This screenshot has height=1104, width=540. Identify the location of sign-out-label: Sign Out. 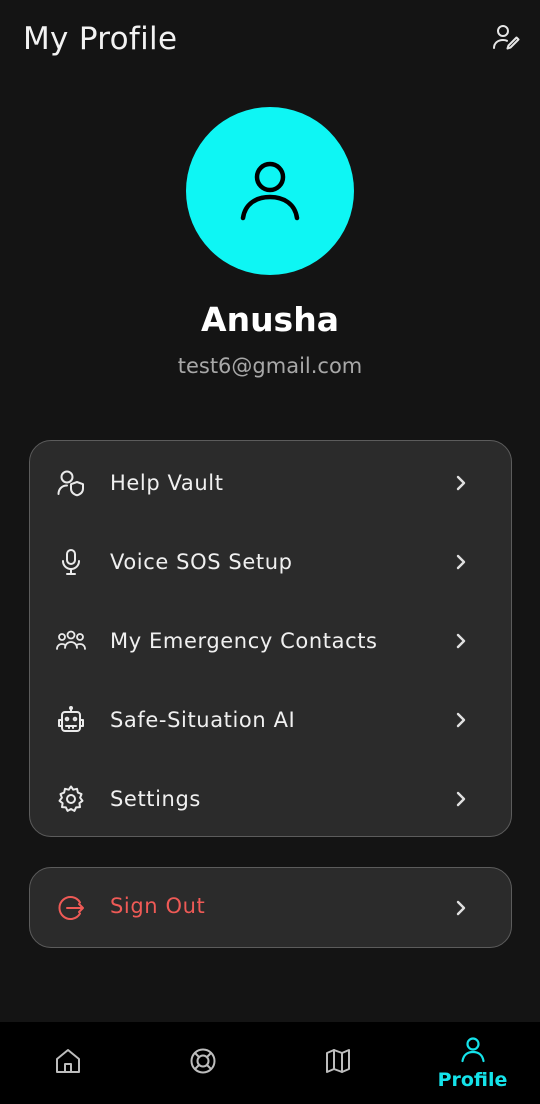
(158, 906).